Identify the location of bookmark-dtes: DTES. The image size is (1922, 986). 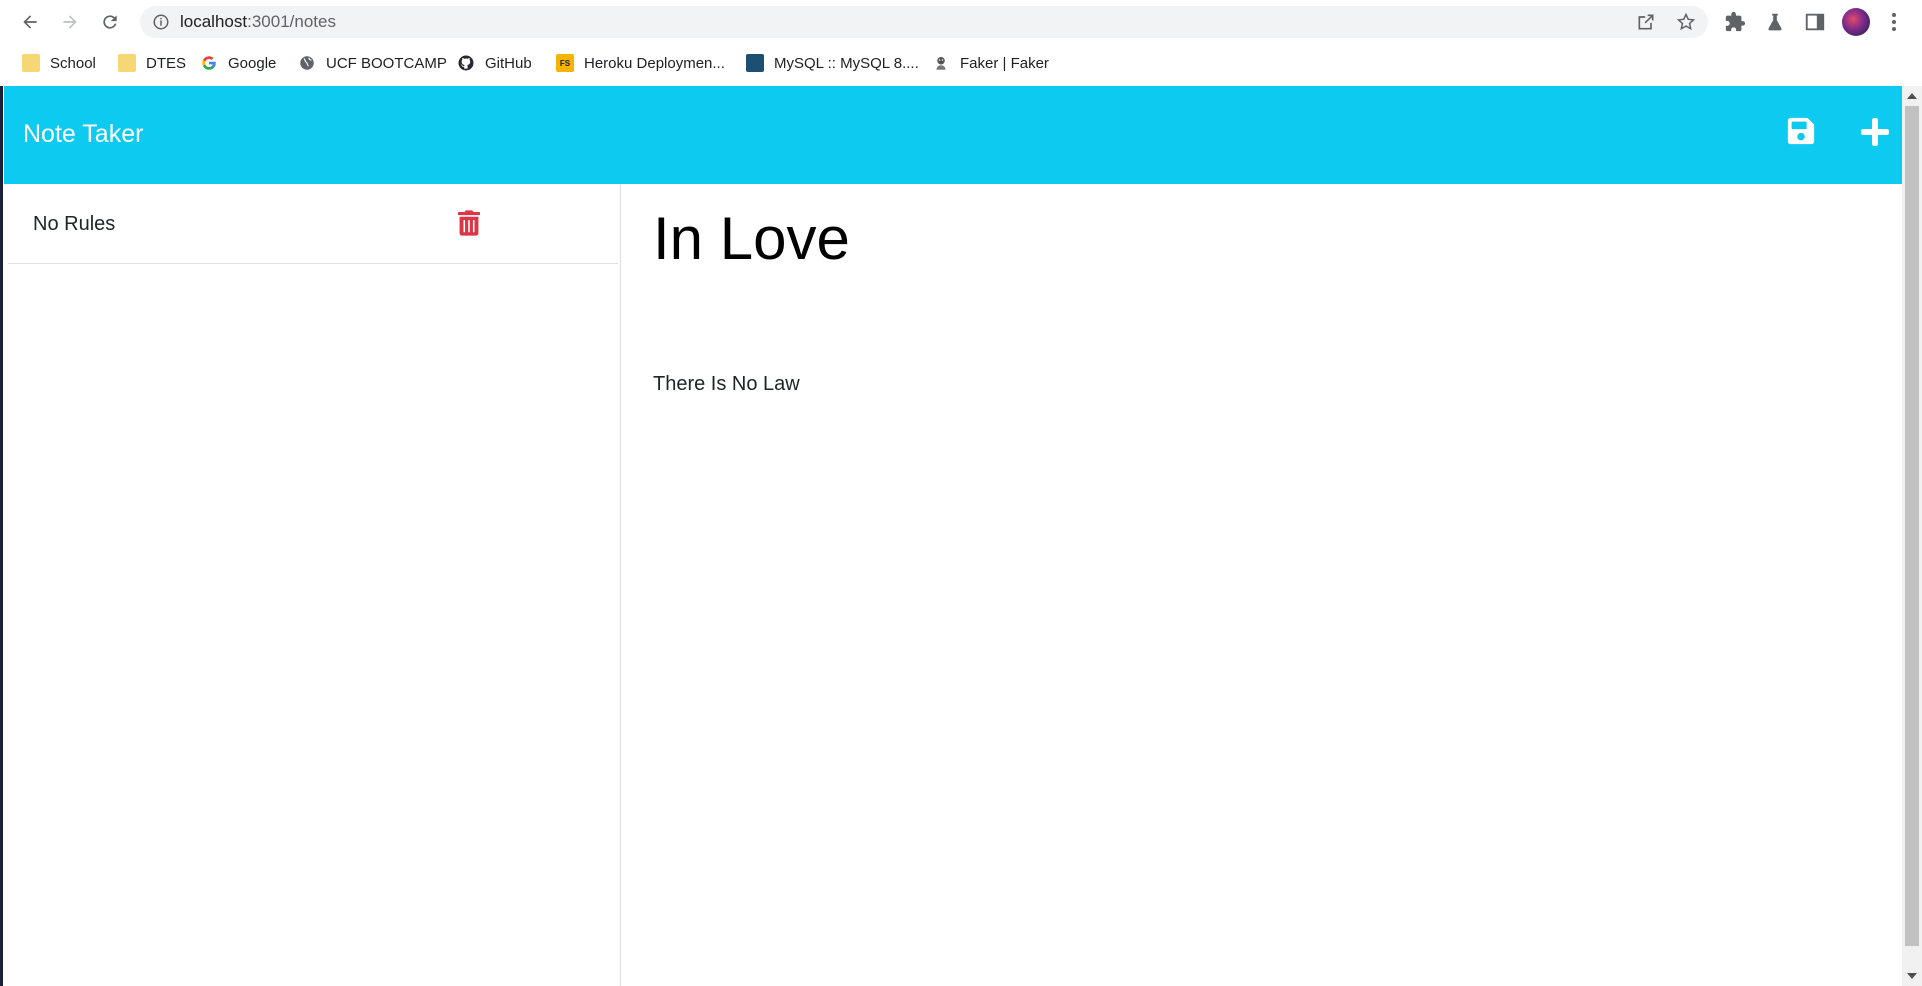
(152, 63).